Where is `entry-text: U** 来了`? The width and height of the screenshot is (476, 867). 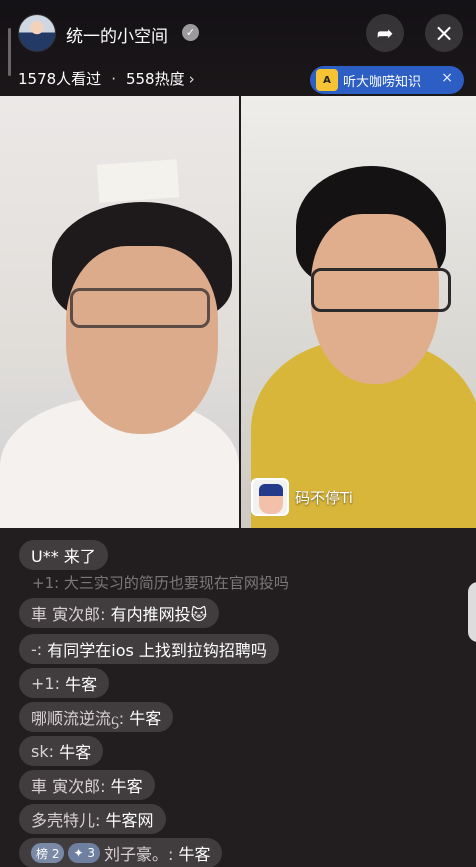
entry-text: U** 来了 is located at coordinates (63, 556).